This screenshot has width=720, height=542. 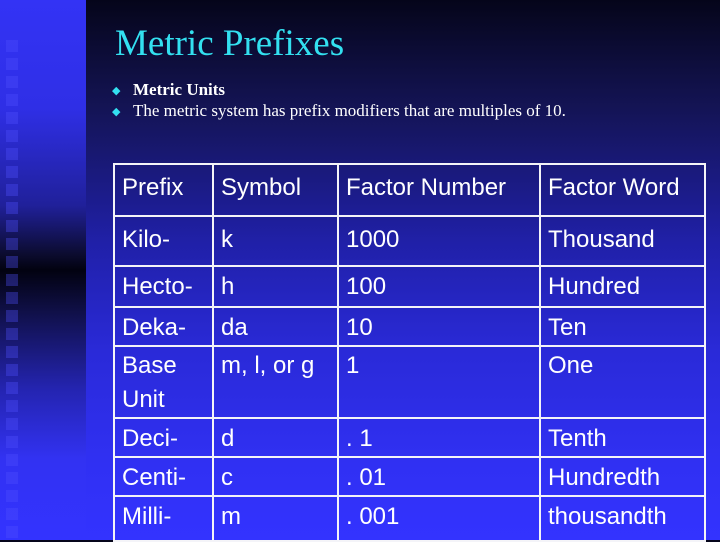 What do you see at coordinates (439, 382) in the screenshot?
I see `table-cell: 1` at bounding box center [439, 382].